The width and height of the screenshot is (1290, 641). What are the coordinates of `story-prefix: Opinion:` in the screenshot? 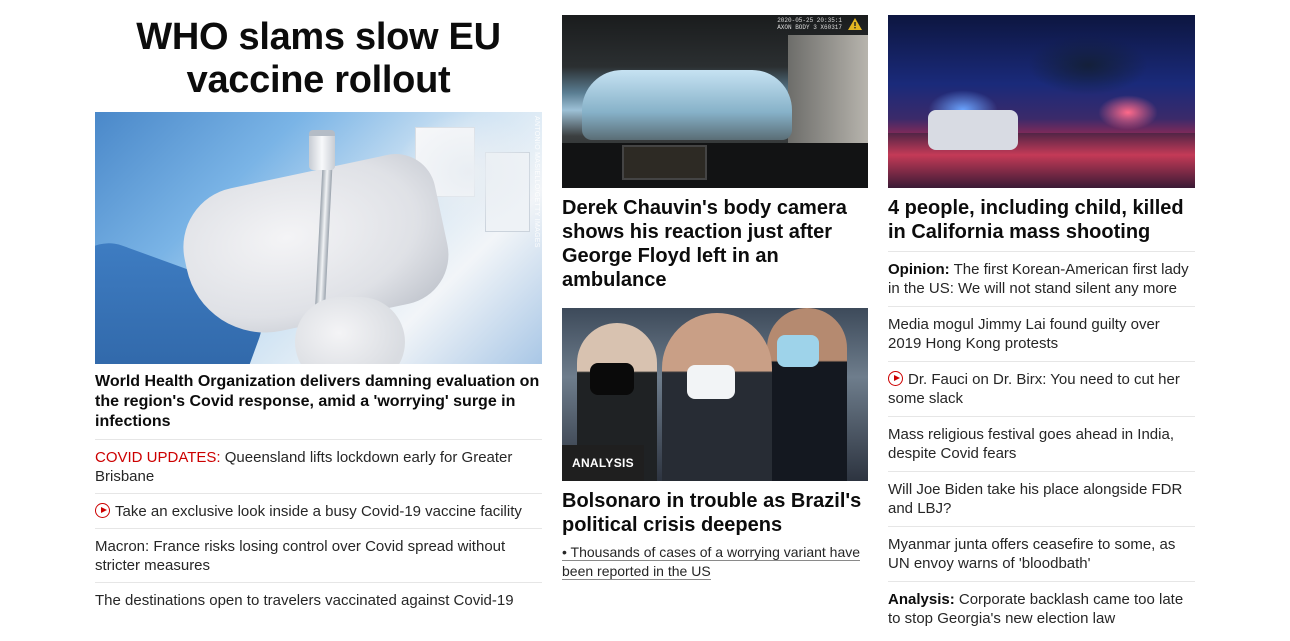 It's located at (919, 269).